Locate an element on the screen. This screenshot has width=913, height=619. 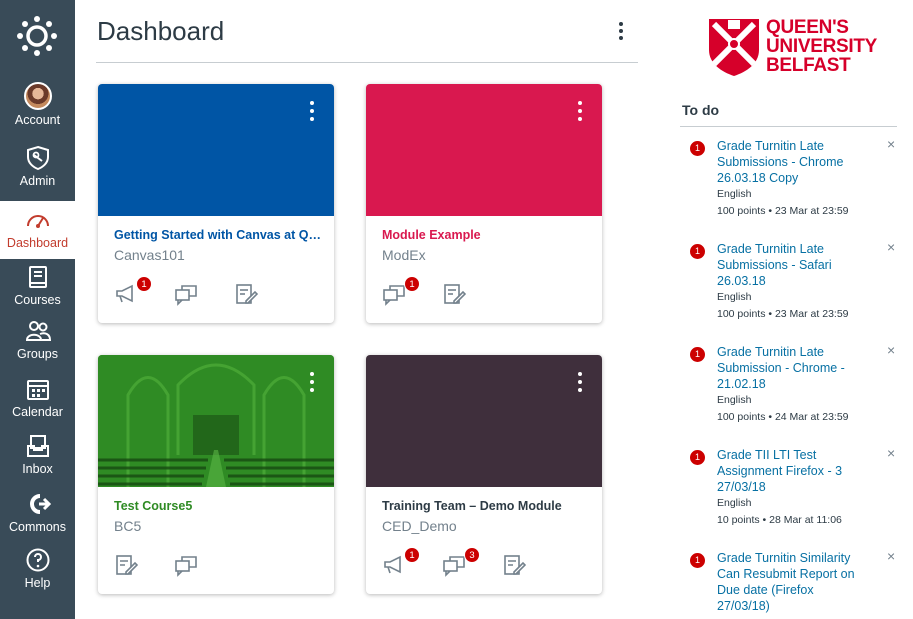
course-card: Module Example ModEx 1 is located at coordinates (484, 203).